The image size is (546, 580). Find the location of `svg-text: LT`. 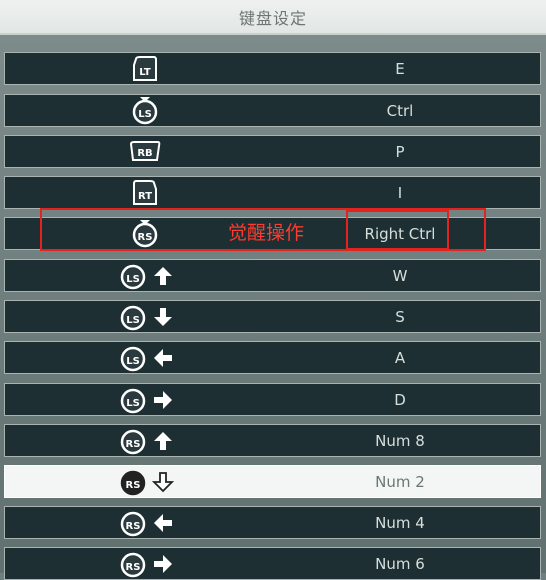

svg-text: LT is located at coordinates (145, 72).